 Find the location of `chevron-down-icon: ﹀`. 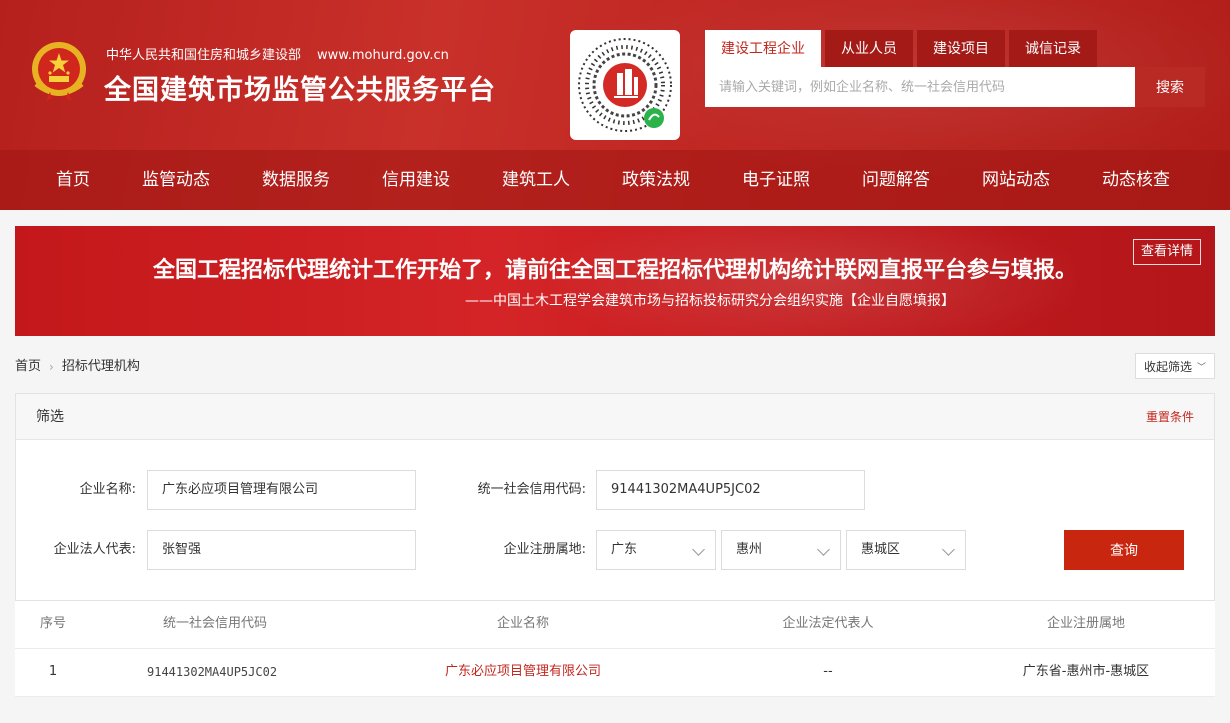

chevron-down-icon: ﹀ is located at coordinates (1202, 367).